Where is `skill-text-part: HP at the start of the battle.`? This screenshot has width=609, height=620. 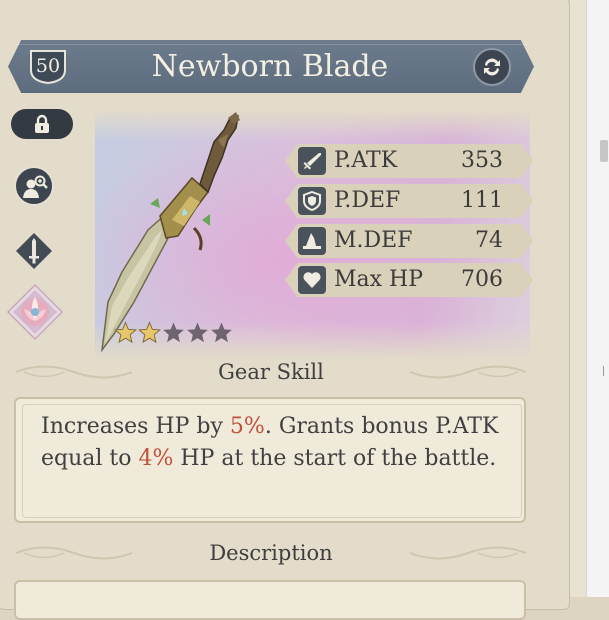 skill-text-part: HP at the start of the battle. is located at coordinates (335, 458).